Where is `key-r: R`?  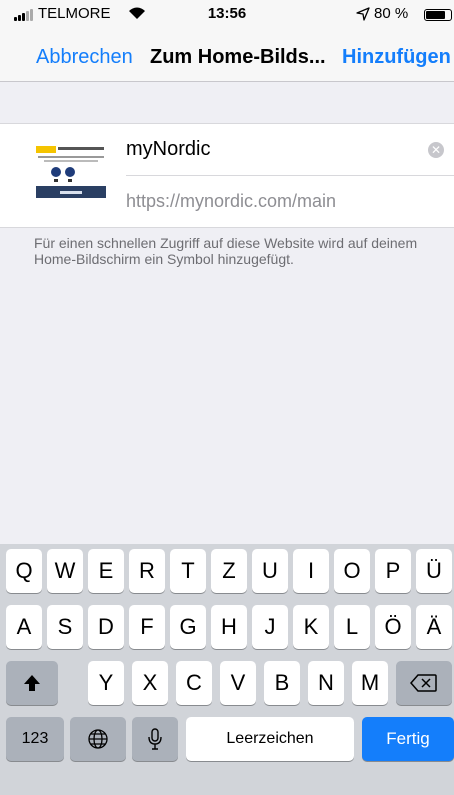 key-r: R is located at coordinates (147, 571).